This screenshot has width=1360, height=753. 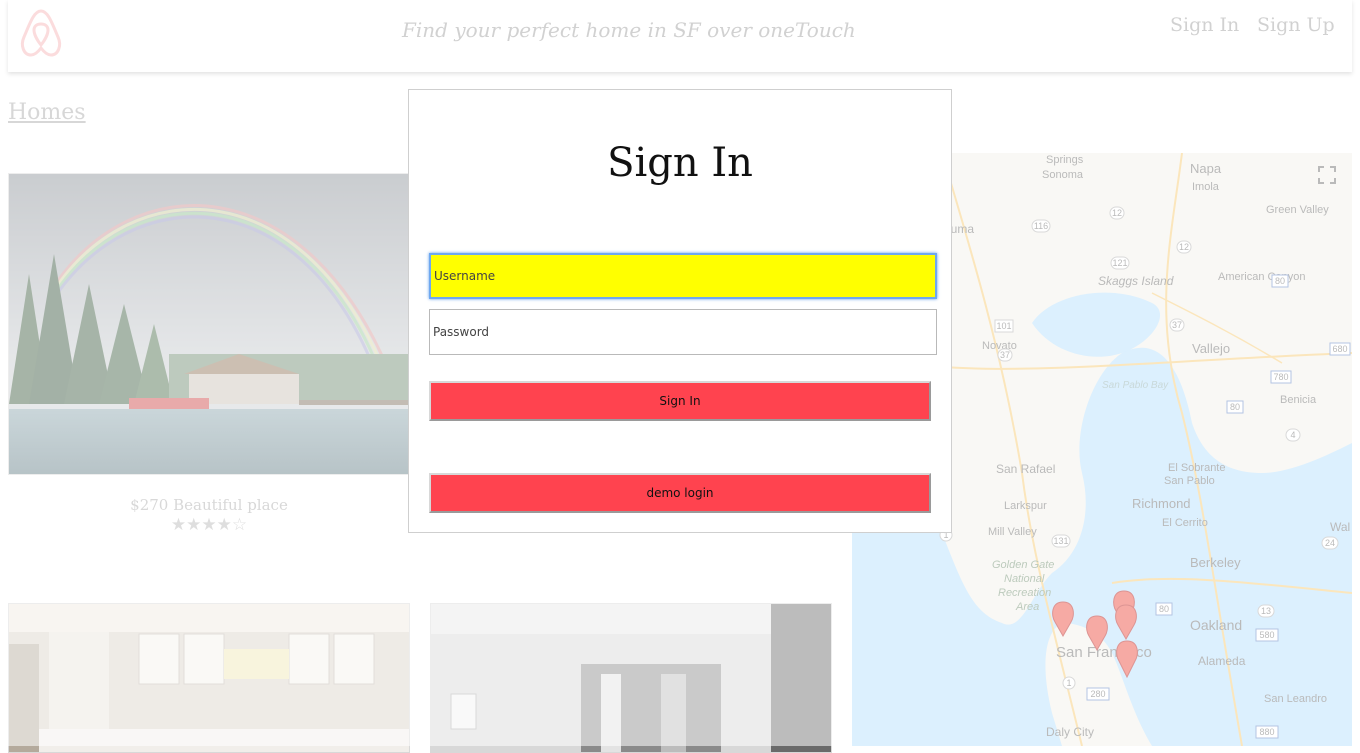 What do you see at coordinates (41, 33) in the screenshot?
I see `airbnb-logo-icon` at bounding box center [41, 33].